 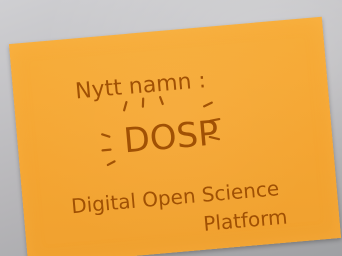 What do you see at coordinates (171, 137) in the screenshot?
I see `note-acronym: DOSP` at bounding box center [171, 137].